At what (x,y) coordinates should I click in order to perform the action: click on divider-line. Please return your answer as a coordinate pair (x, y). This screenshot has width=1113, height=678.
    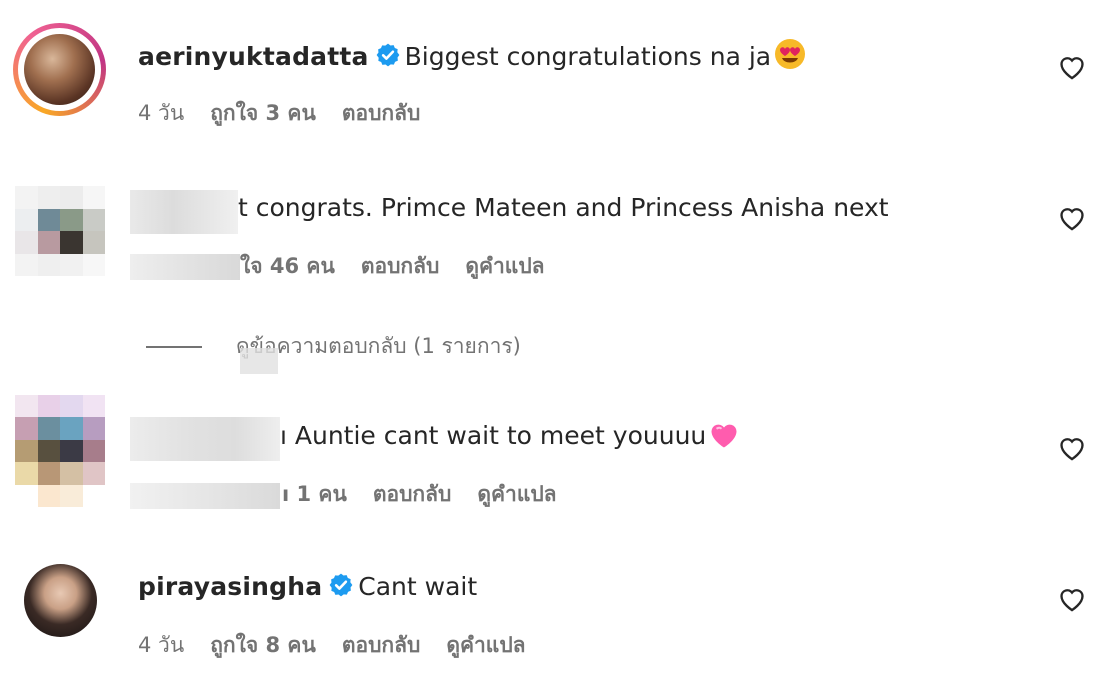
    Looking at the image, I should click on (174, 347).